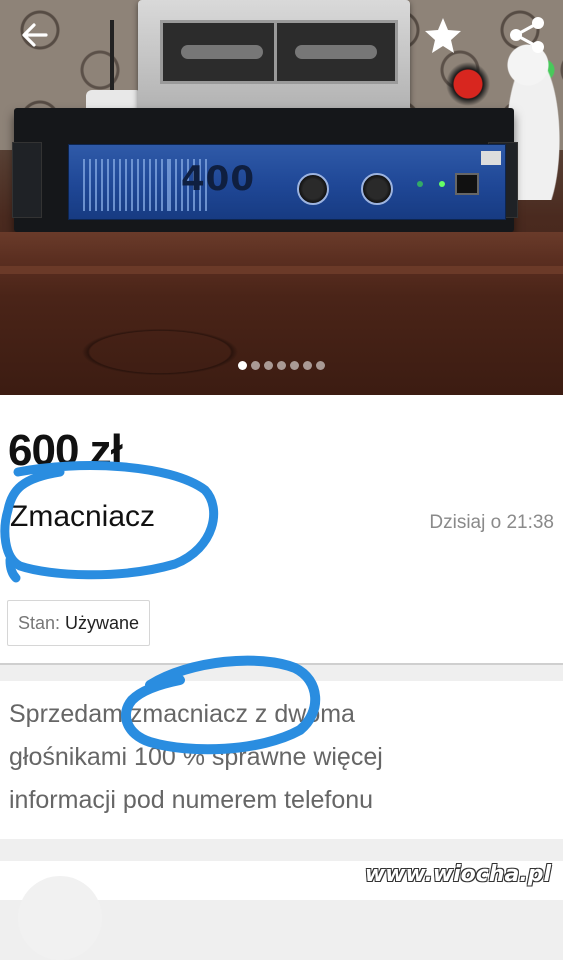 Image resolution: width=563 pixels, height=960 pixels. What do you see at coordinates (313, 189) in the screenshot?
I see `amp-knob-left` at bounding box center [313, 189].